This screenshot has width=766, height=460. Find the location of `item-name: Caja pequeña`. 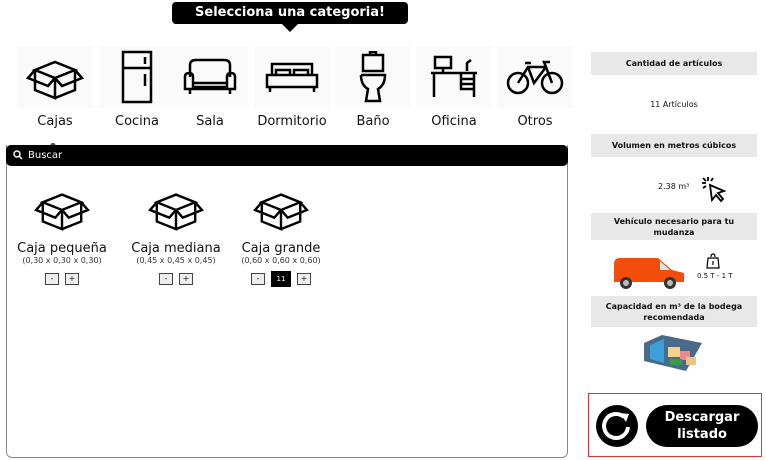

item-name: Caja pequeña is located at coordinates (62, 248).